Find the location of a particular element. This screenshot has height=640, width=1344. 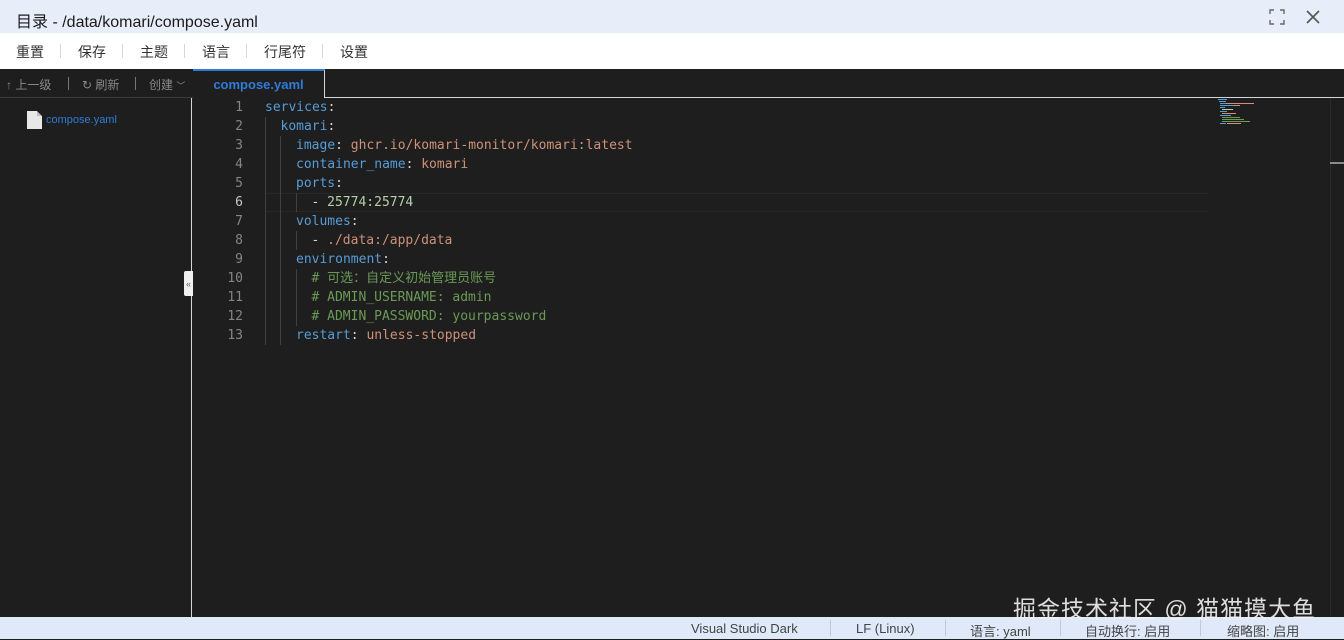

code-line: environment: is located at coordinates (343, 259).